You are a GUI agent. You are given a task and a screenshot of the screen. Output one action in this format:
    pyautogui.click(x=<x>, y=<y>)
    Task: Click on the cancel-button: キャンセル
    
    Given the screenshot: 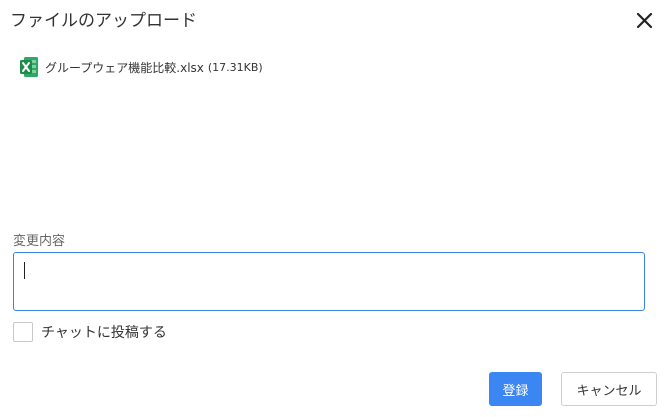 What is the action you would take?
    pyautogui.click(x=609, y=389)
    